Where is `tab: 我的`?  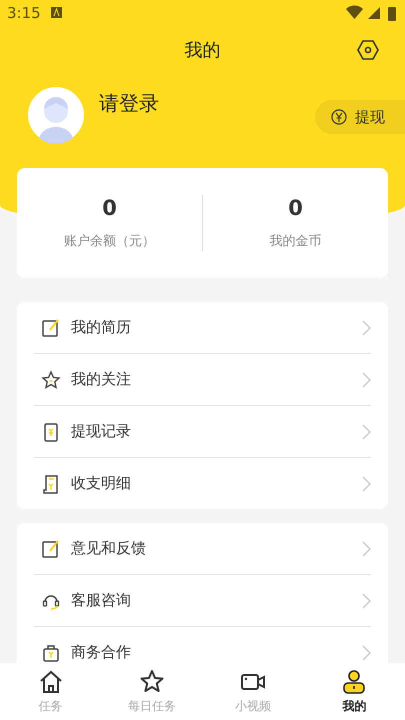
tab: 我的 is located at coordinates (354, 691).